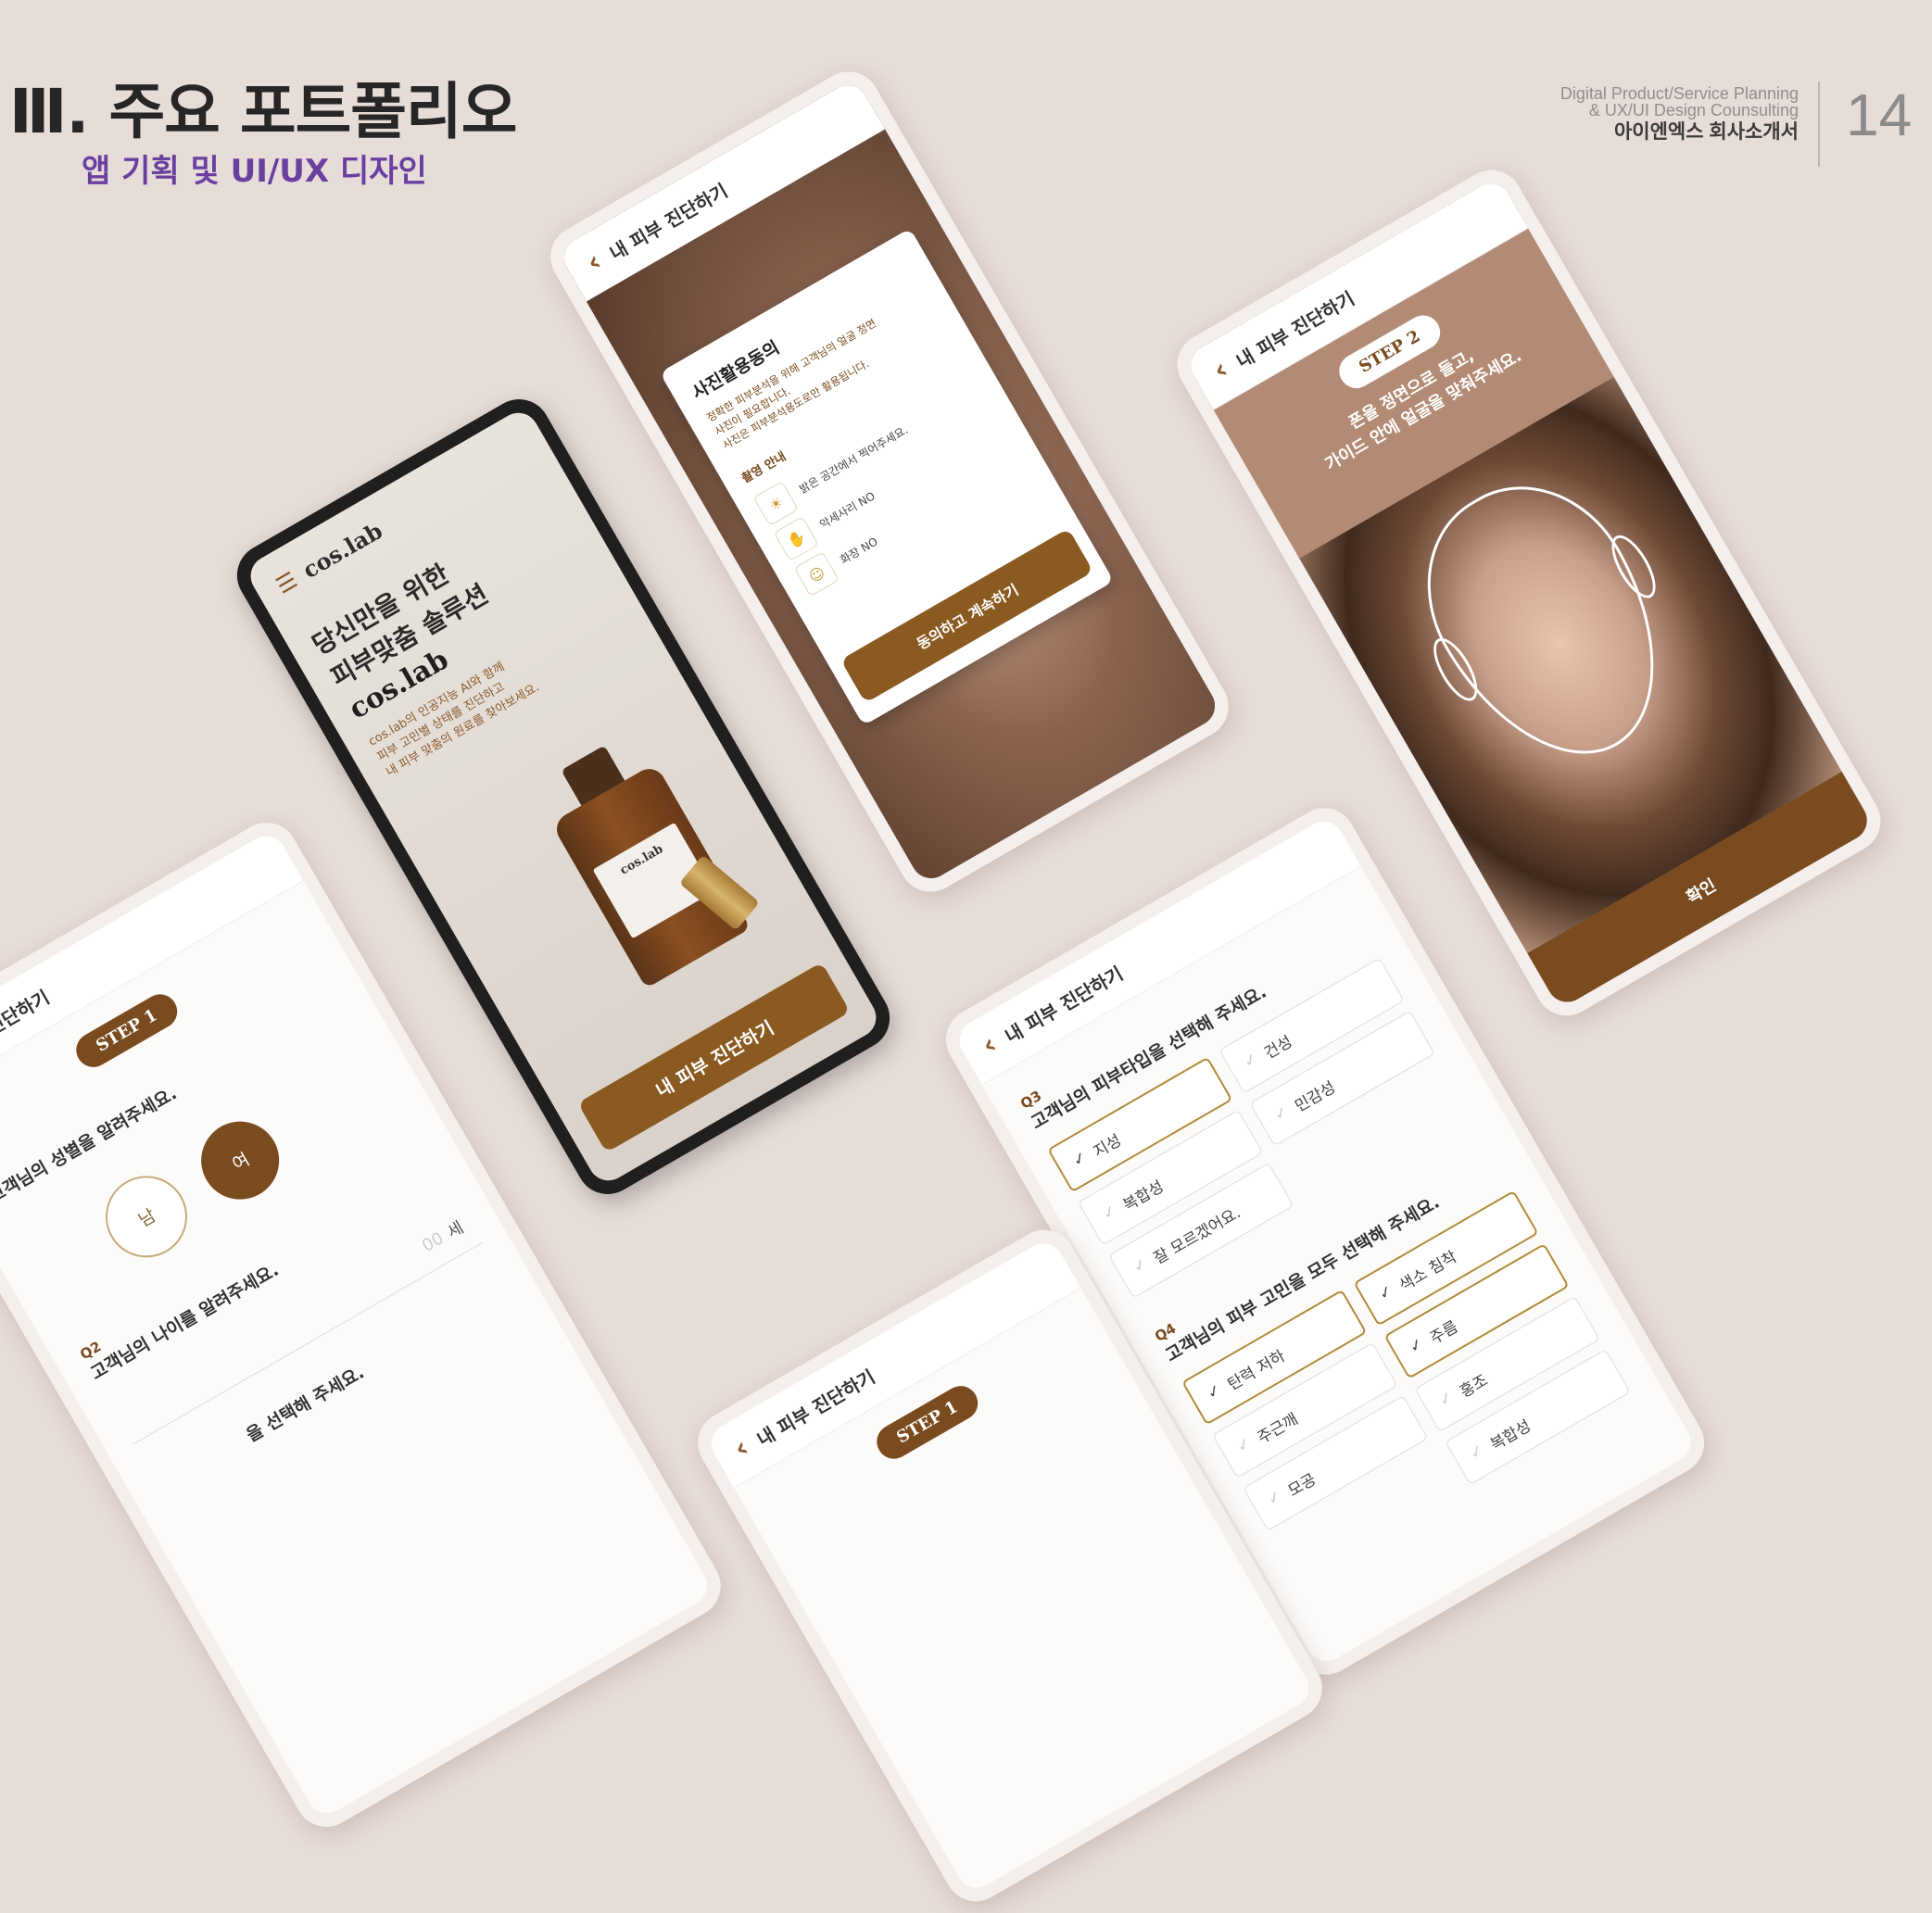 The width and height of the screenshot is (1932, 1913). Describe the element at coordinates (1443, 1333) in the screenshot. I see `option-label: 주름` at that location.